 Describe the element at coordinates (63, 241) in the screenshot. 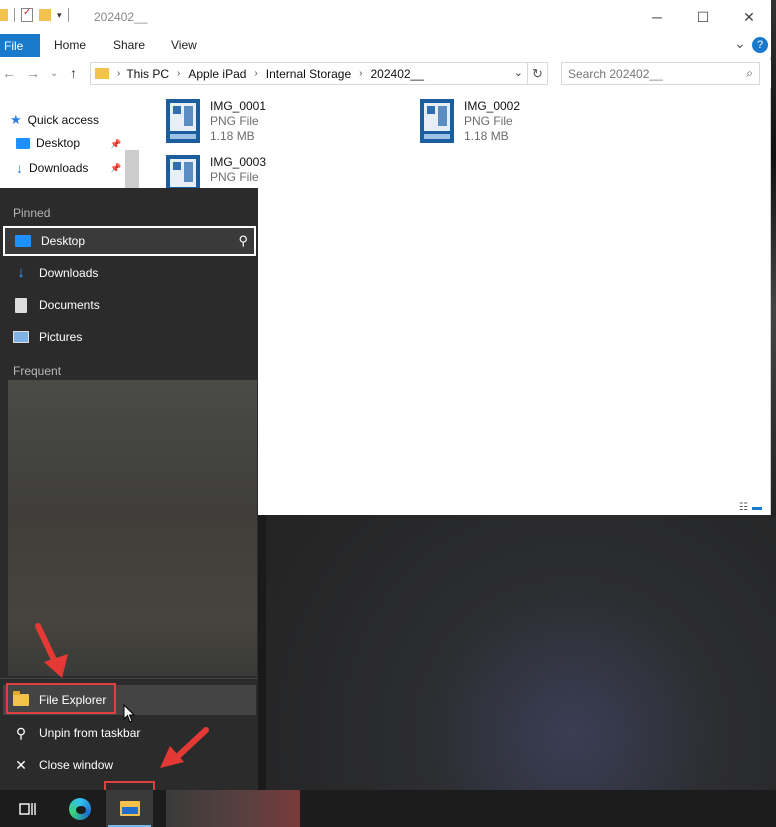

I see `jump-item-label: Desktop` at that location.